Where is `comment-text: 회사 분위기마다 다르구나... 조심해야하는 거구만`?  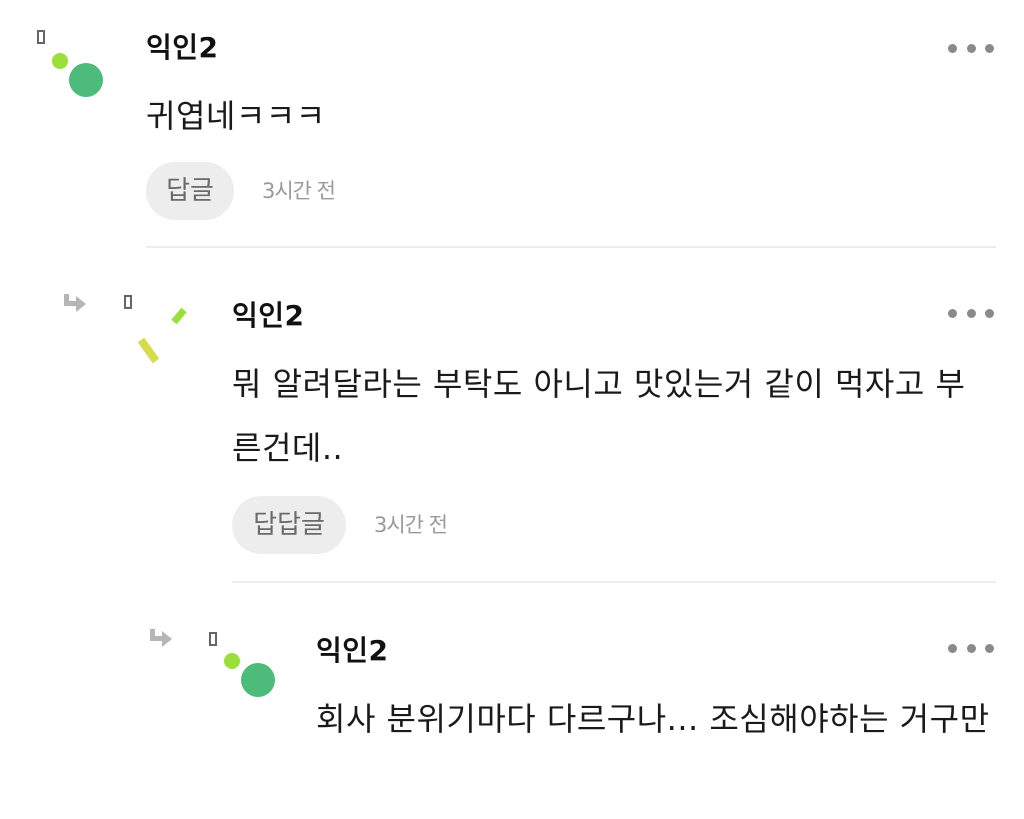 comment-text: 회사 분위기마다 다르구나... 조심해야하는 거구만 is located at coordinates (653, 719).